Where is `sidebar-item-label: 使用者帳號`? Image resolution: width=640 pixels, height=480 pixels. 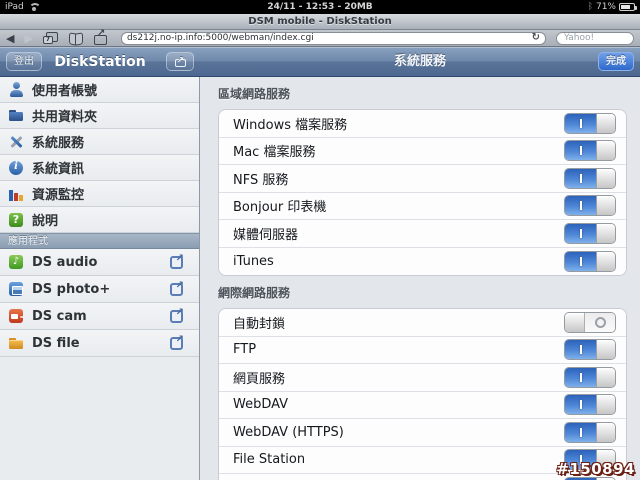 sidebar-item-label: 使用者帳號 is located at coordinates (65, 91).